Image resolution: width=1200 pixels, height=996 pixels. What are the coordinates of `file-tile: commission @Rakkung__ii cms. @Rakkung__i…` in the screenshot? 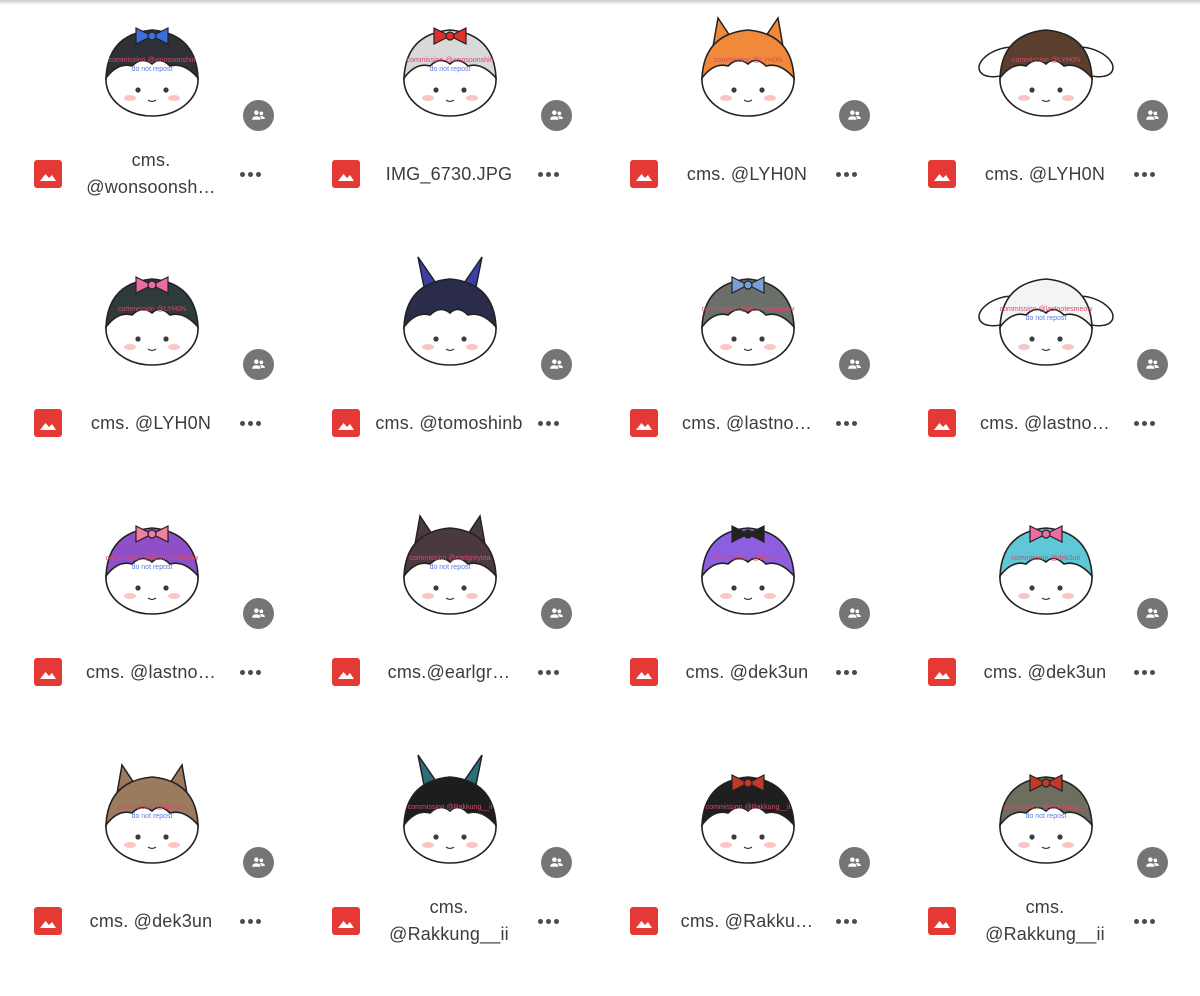 It's located at (447, 871).